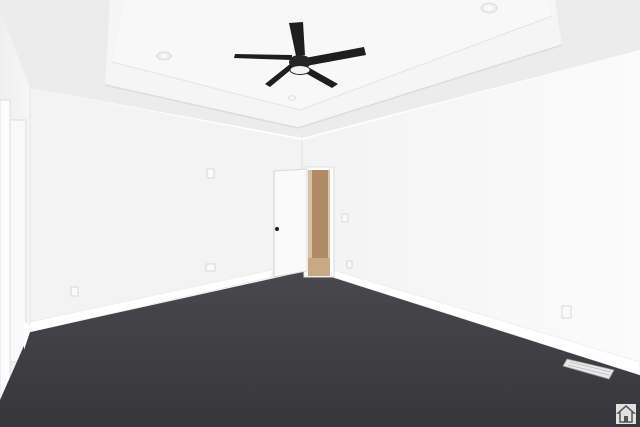  What do you see at coordinates (626, 414) in the screenshot?
I see `house-icon` at bounding box center [626, 414].